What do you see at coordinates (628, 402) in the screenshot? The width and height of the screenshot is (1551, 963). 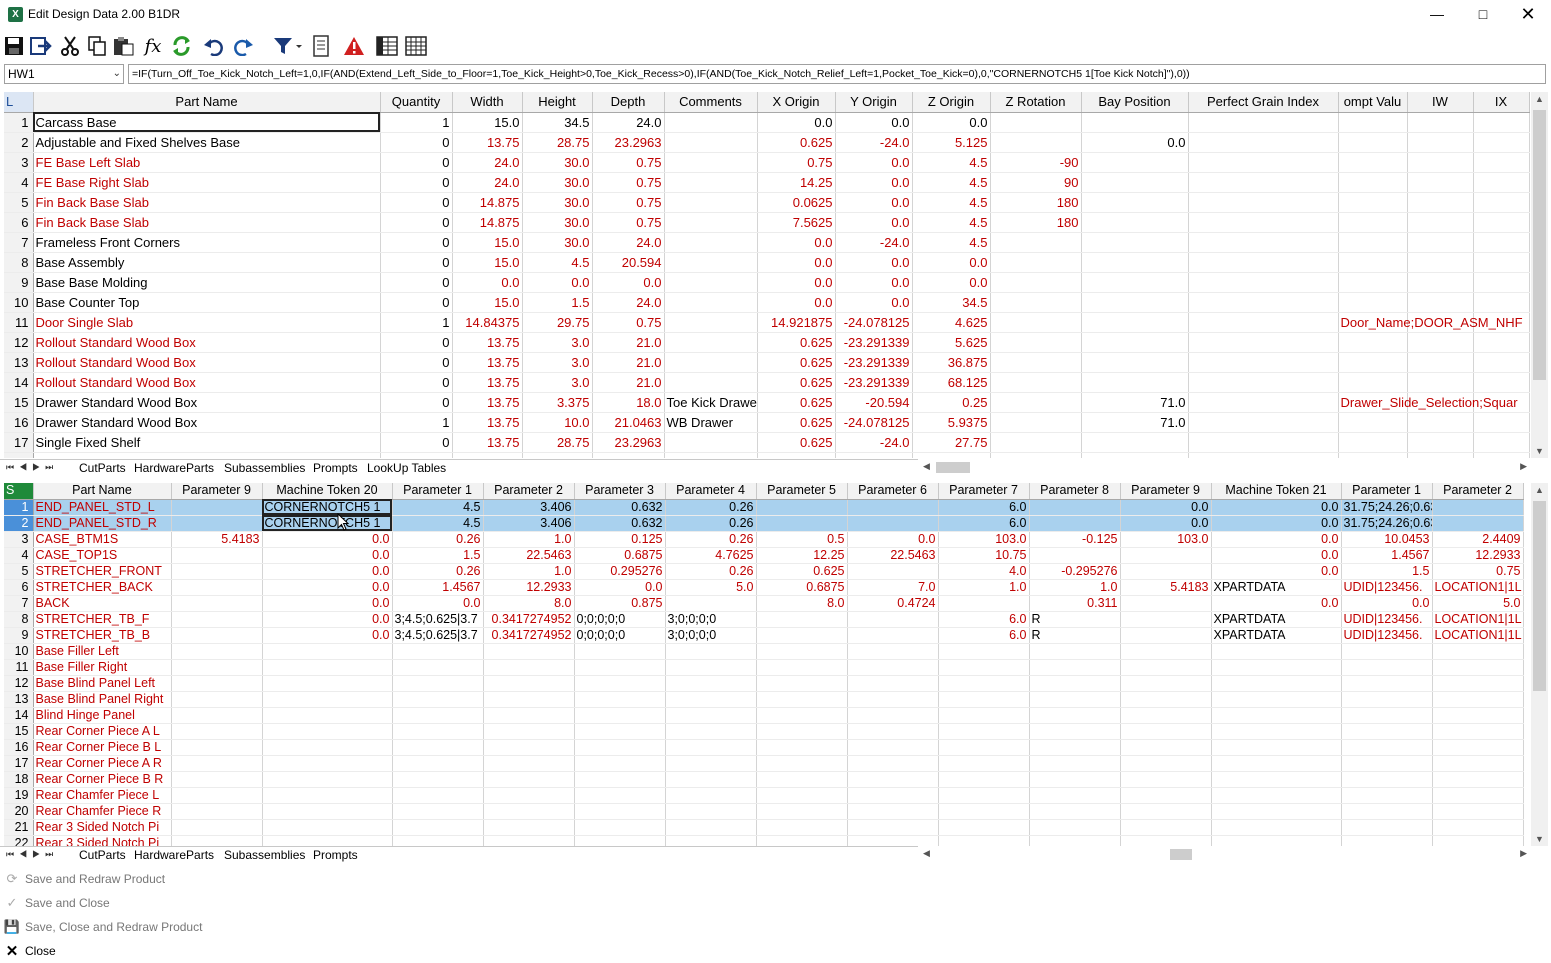 I see `cell-depth: 18.0` at bounding box center [628, 402].